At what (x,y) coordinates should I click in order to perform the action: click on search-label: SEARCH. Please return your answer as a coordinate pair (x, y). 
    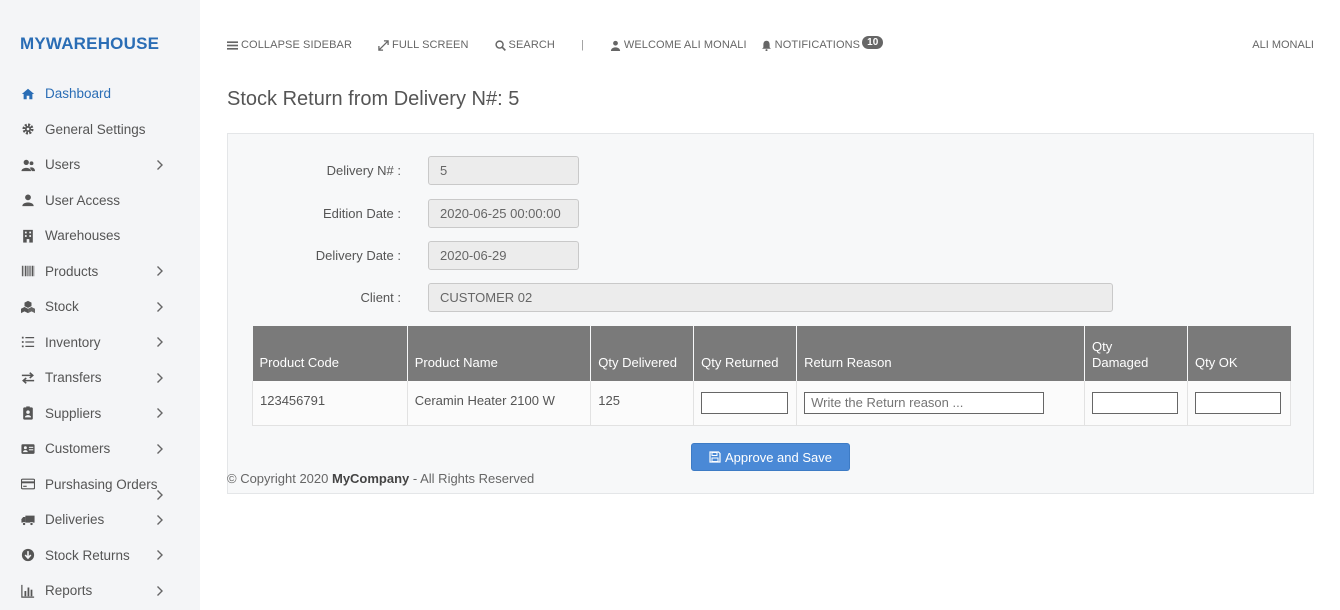
    Looking at the image, I should click on (531, 45).